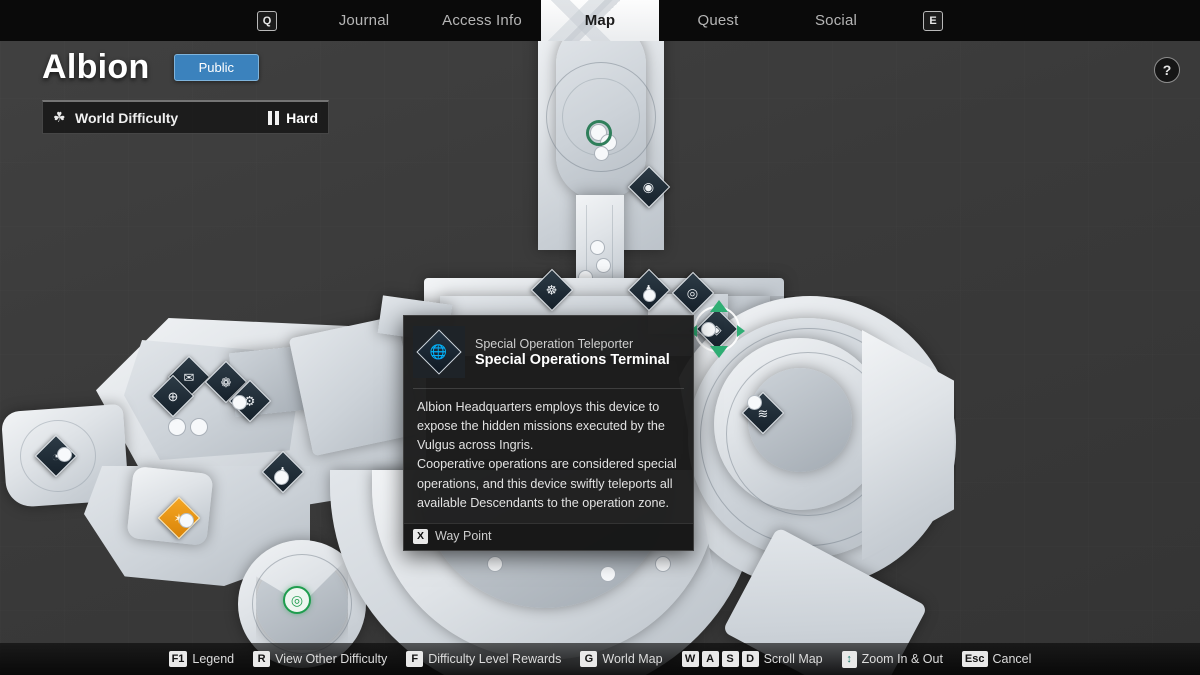 The width and height of the screenshot is (1200, 675). What do you see at coordinates (719, 352) in the screenshot?
I see `selection-arrow-bottom` at bounding box center [719, 352].